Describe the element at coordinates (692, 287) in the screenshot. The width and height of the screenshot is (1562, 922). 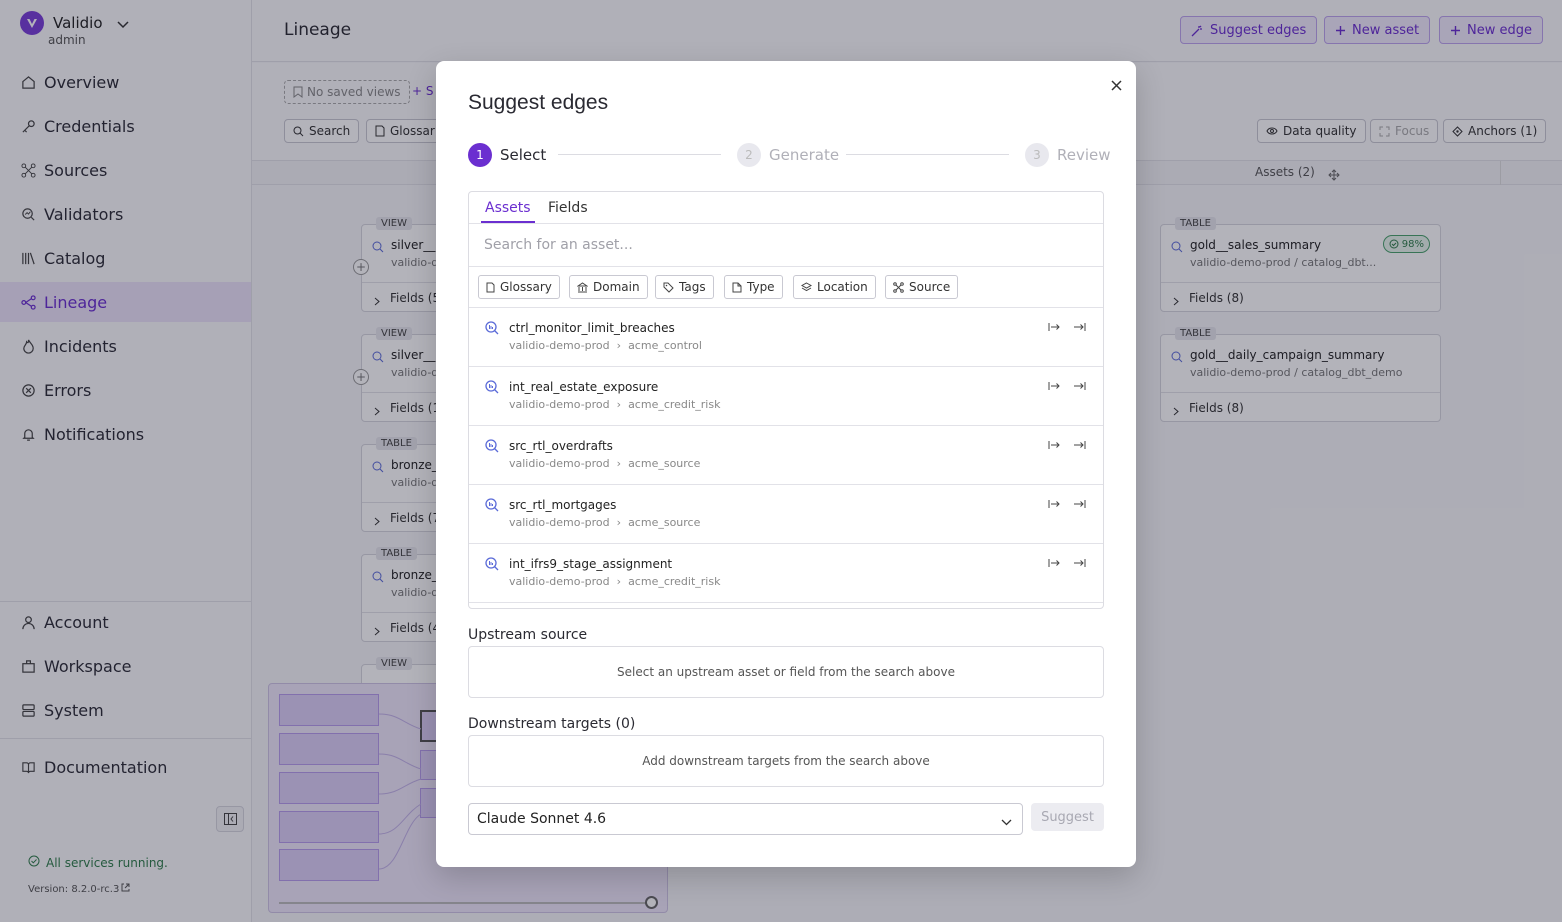
I see `filter-label: Tags` at that location.